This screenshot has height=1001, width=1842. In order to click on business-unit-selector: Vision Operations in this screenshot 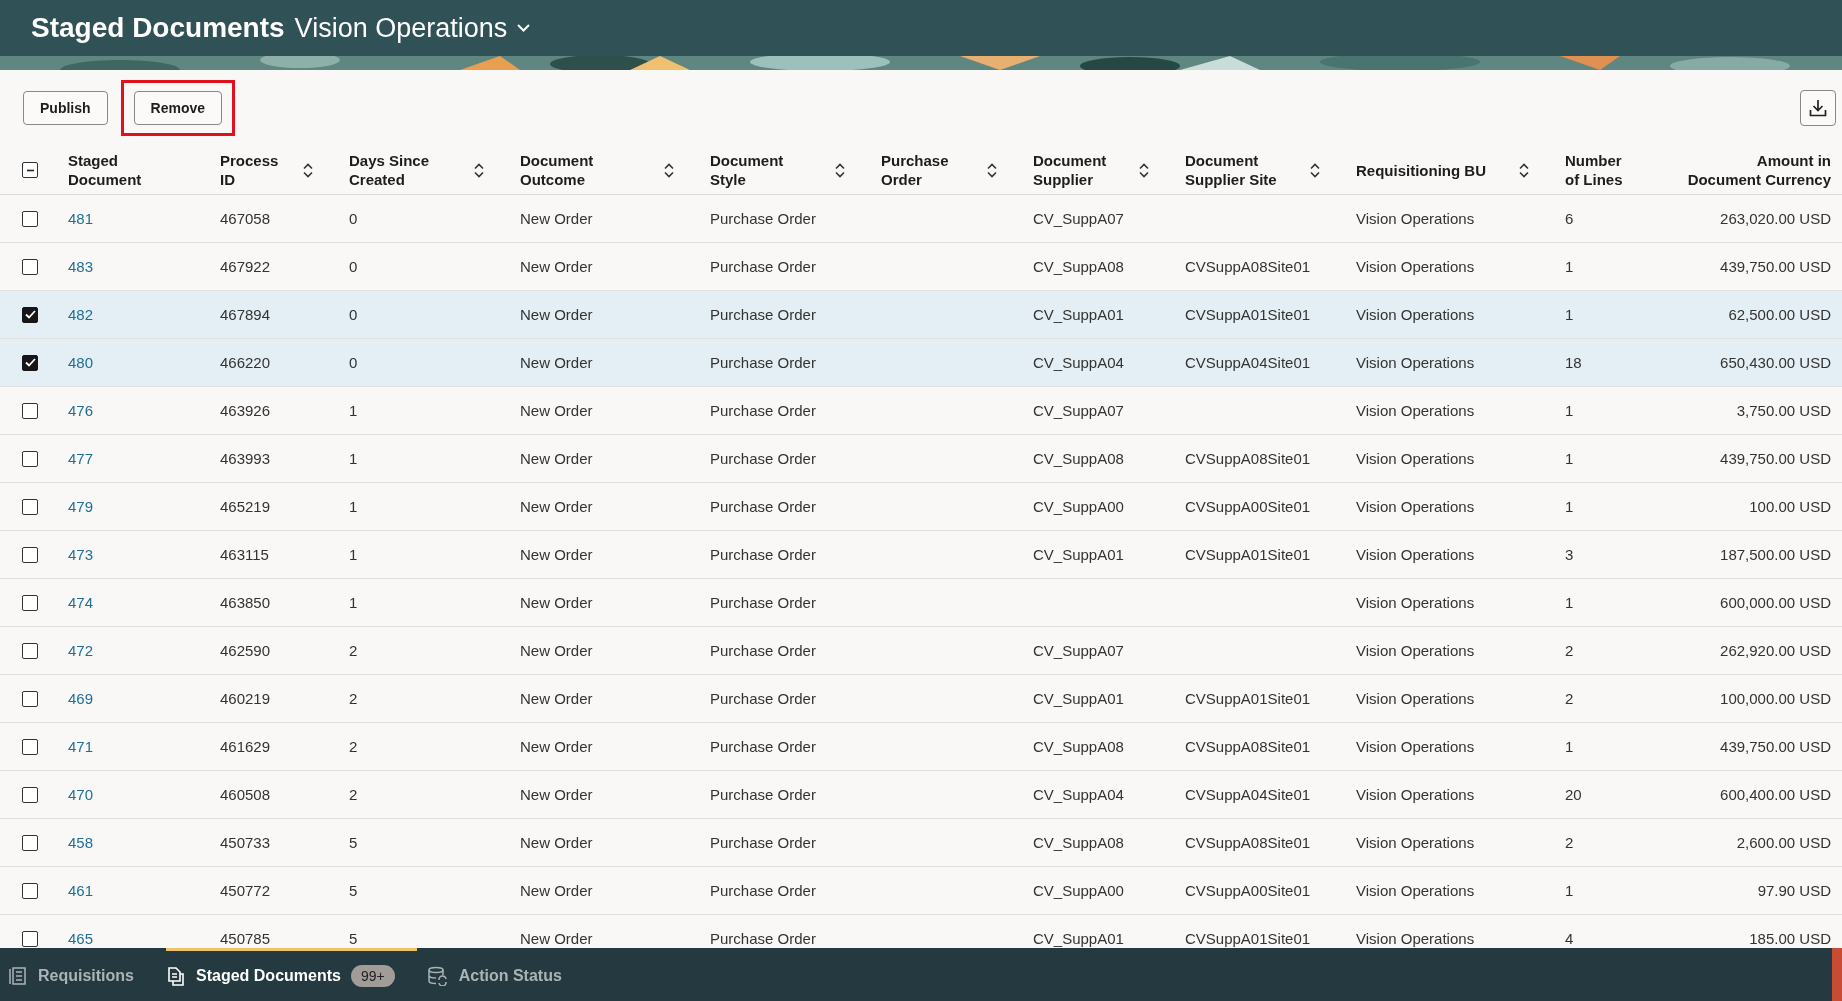, I will do `click(412, 28)`.